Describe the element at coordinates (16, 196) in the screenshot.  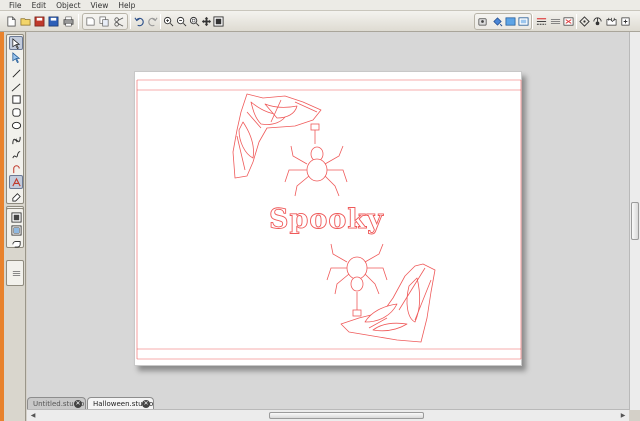
I see `eraser-tool-icon` at that location.